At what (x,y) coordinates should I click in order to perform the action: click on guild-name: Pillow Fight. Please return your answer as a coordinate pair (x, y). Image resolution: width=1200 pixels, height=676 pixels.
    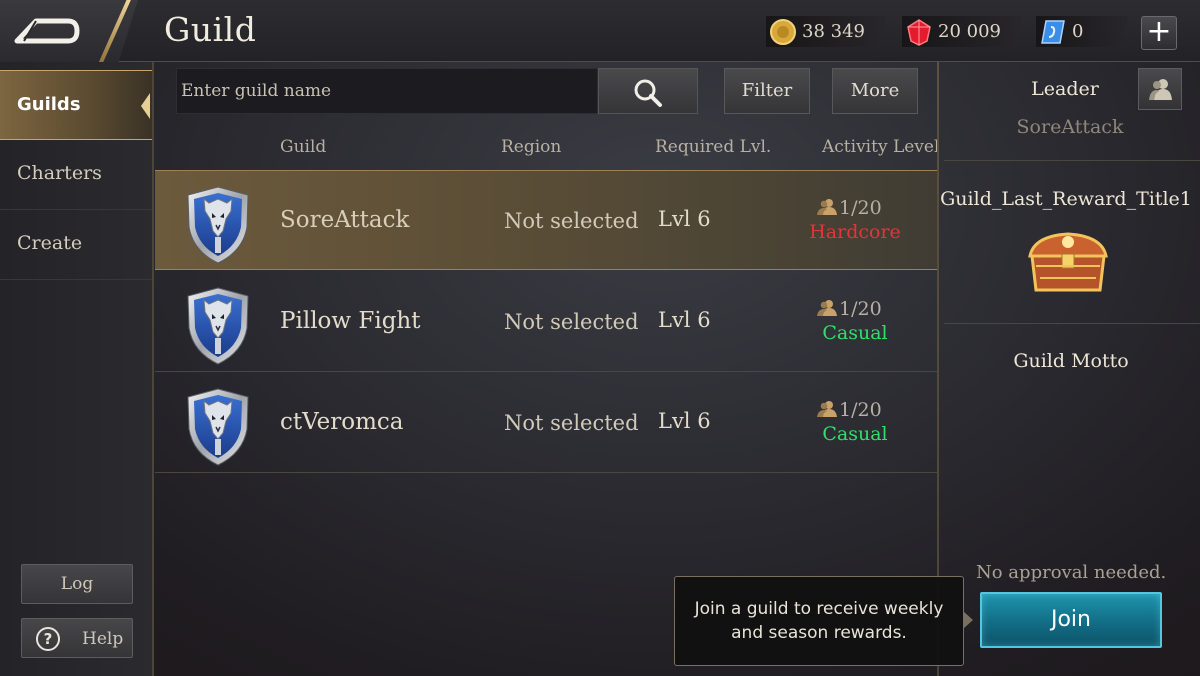
    Looking at the image, I should click on (350, 321).